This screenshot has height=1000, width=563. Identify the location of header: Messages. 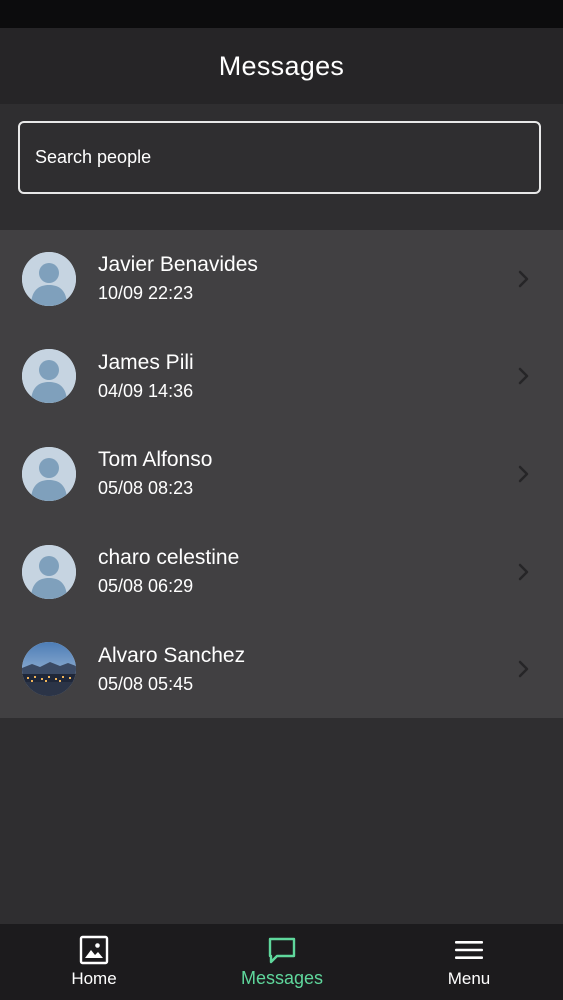
(281, 66).